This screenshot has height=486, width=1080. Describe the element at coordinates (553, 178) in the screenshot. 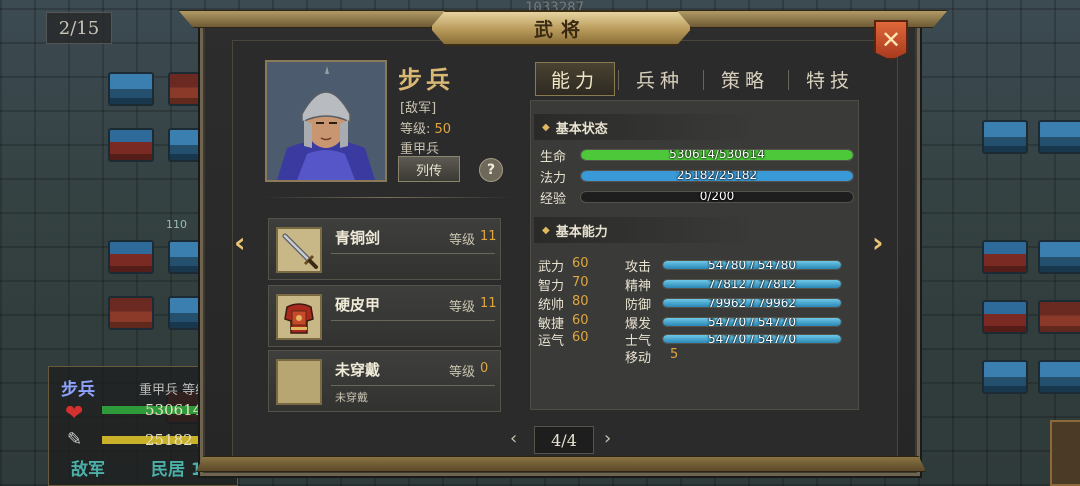

I see `status-label: 法力` at that location.